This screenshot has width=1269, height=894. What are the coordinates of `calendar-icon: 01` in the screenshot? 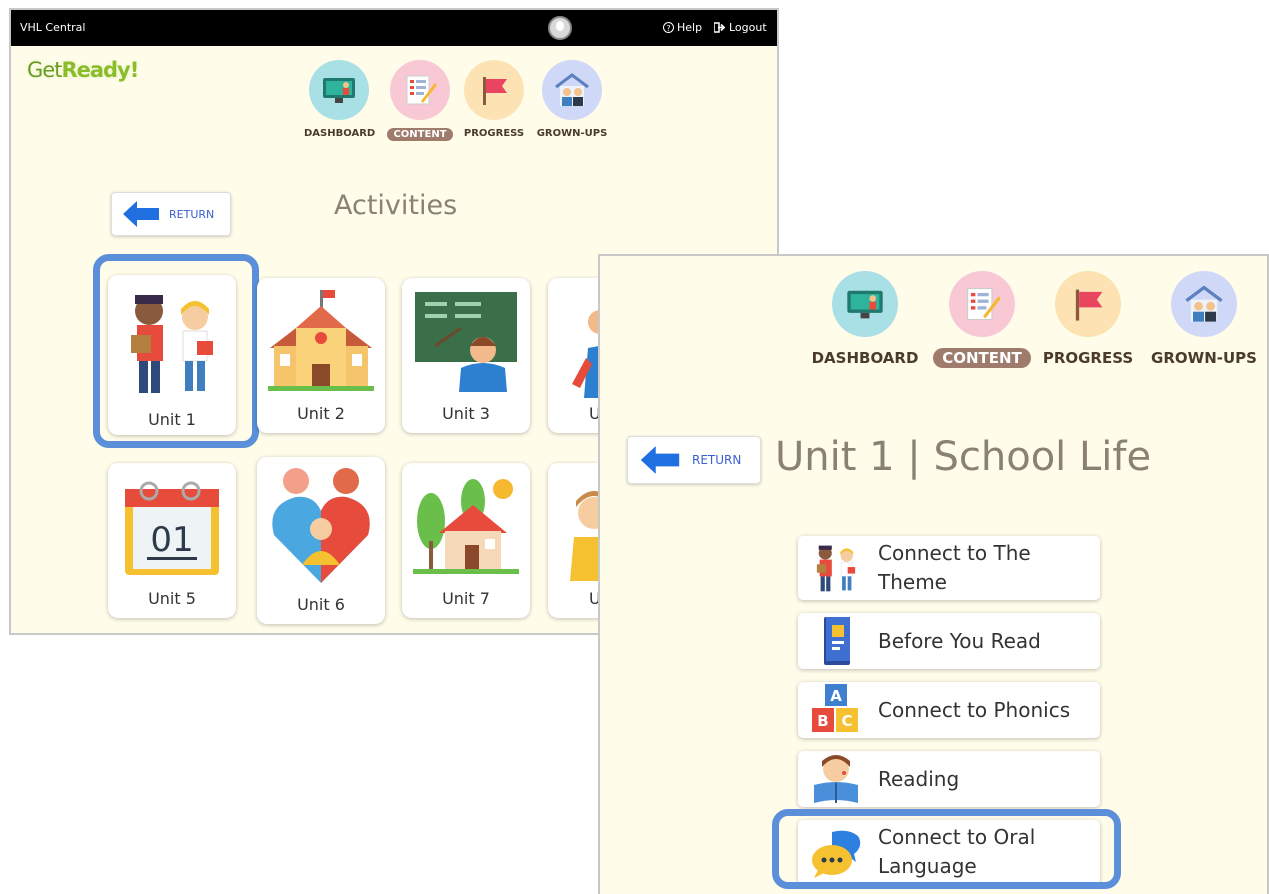 It's located at (172, 528).